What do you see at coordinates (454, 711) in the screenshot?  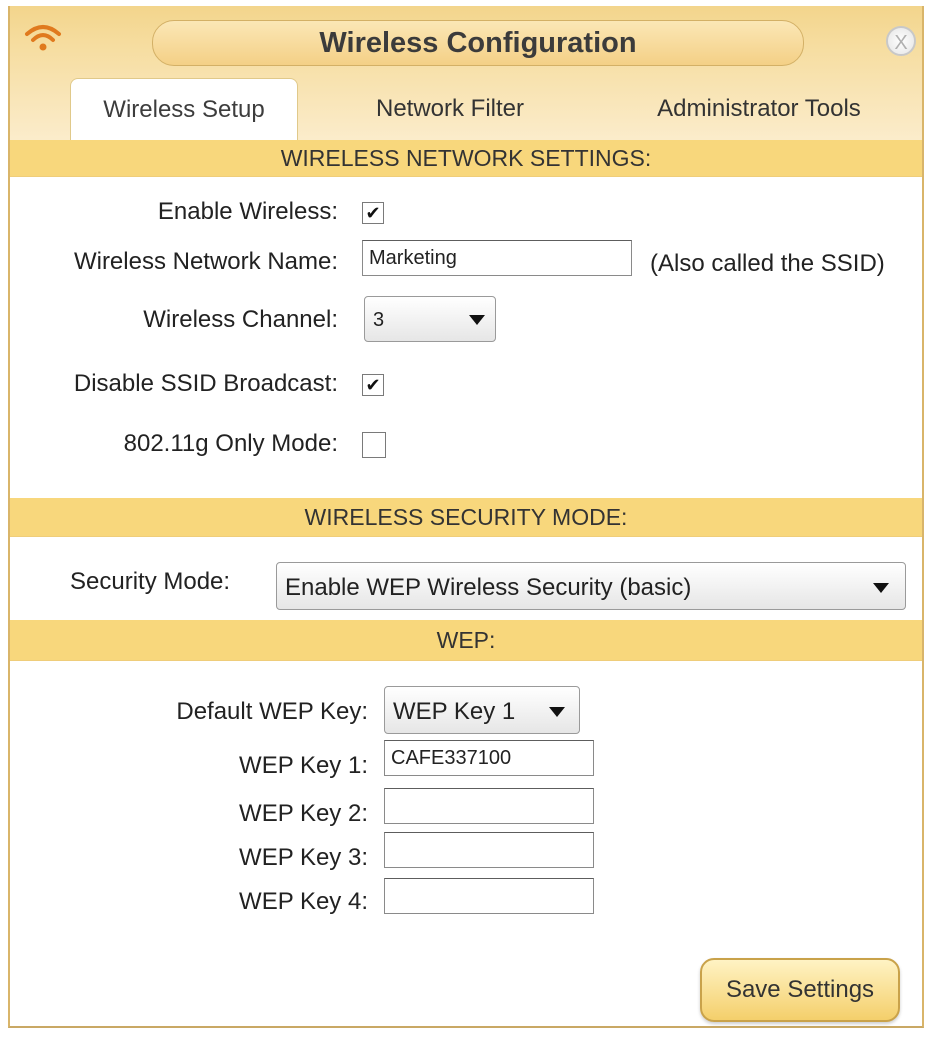 I see `default-wep-key-value: WEP Key 1` at bounding box center [454, 711].